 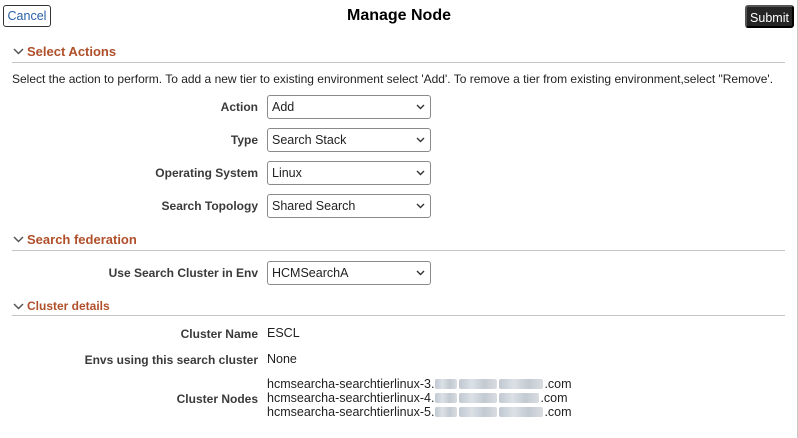 What do you see at coordinates (209, 206) in the screenshot?
I see `search-topology-label: Search Topology` at bounding box center [209, 206].